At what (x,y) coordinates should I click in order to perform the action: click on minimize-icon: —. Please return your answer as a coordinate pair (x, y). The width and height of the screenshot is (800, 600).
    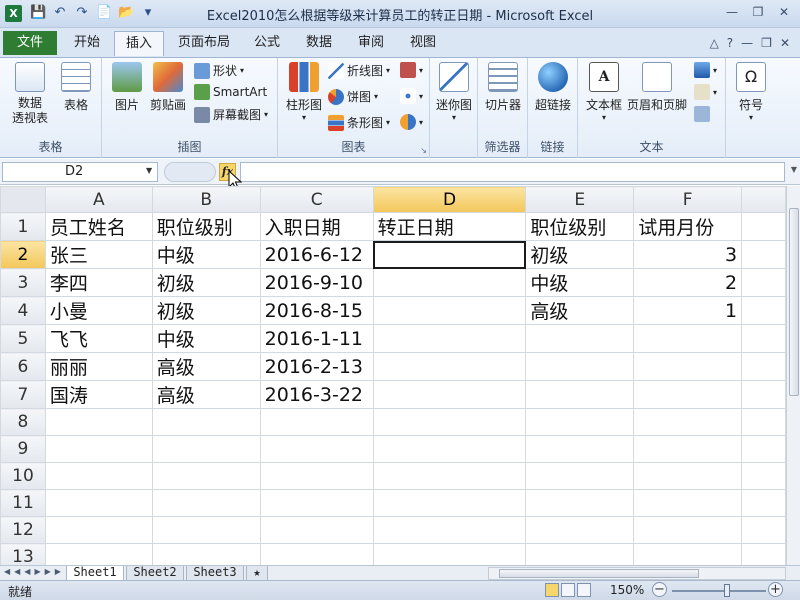
    Looking at the image, I should click on (732, 12).